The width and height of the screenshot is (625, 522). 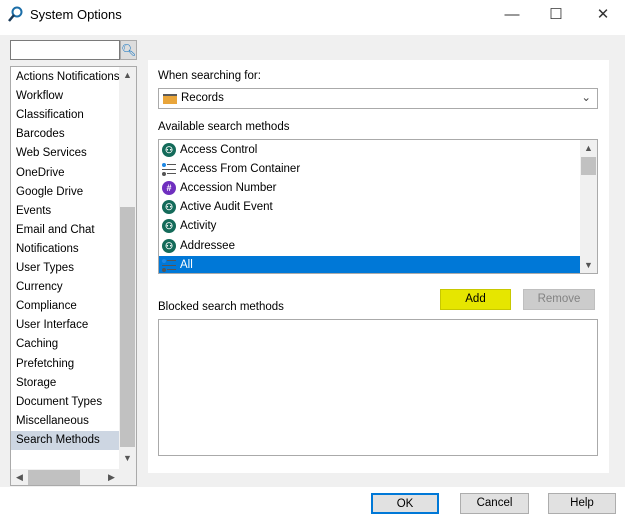 What do you see at coordinates (224, 127) in the screenshot?
I see `available-methods-label: Available search methods` at bounding box center [224, 127].